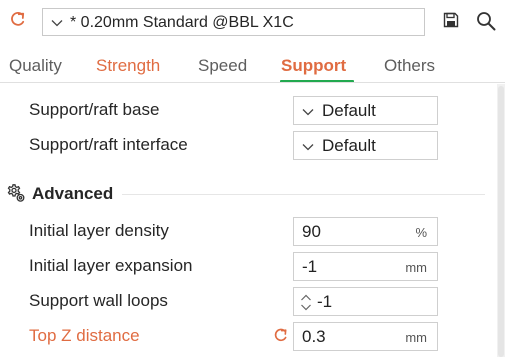  I want to click on initial-layer-density-input: 90 %, so click(365, 231).